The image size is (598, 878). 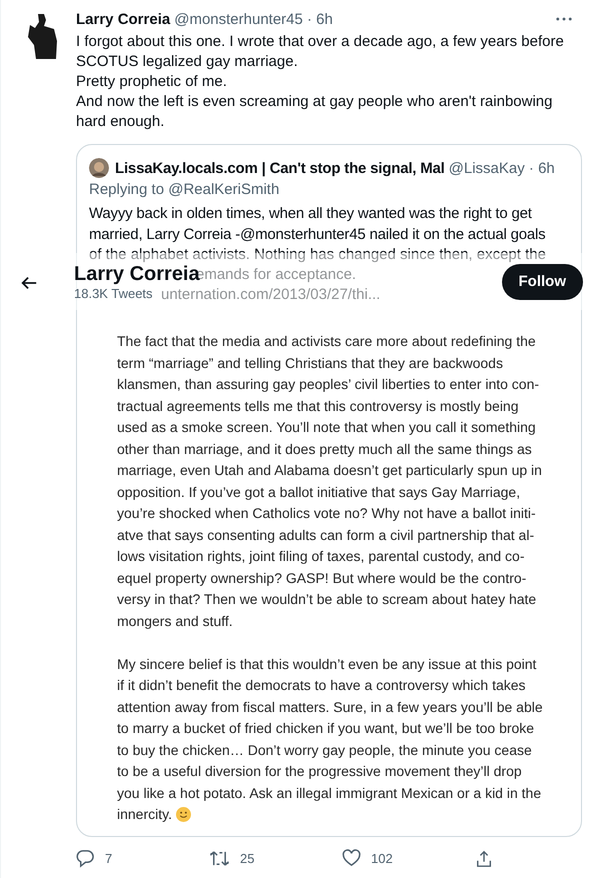 What do you see at coordinates (330, 739) in the screenshot?
I see `article-paragraph: My sincere belief is that this wouldn’t even be any issue at this point if it didn’t benefit the democrats to have a controversy which takes attention away from fiscal matters. Sure, in a few years you’ll be able to marry a bucket of fried chicken if you want, but we’ll be too broke to buy the chicken… Don’t worry gay people, the minute you cease to be a useful diversion for the progressive movement they’ll drop you like a hot potato. Ask an illegal immigrant Mexican or a kid in the innercity.` at bounding box center [330, 739].